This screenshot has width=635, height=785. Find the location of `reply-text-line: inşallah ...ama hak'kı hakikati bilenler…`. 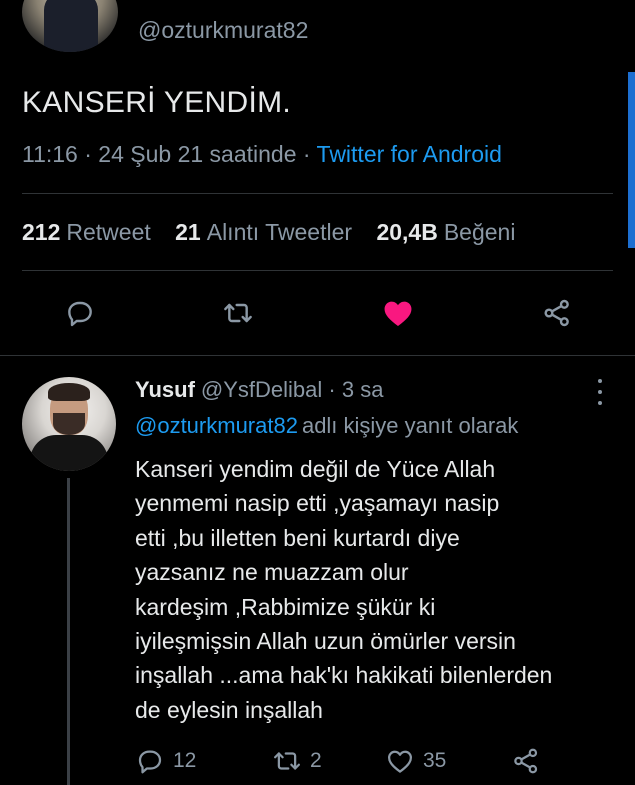

reply-text-line: inşallah ...ama hak'kı hakikati bilenler… is located at coordinates (344, 675).